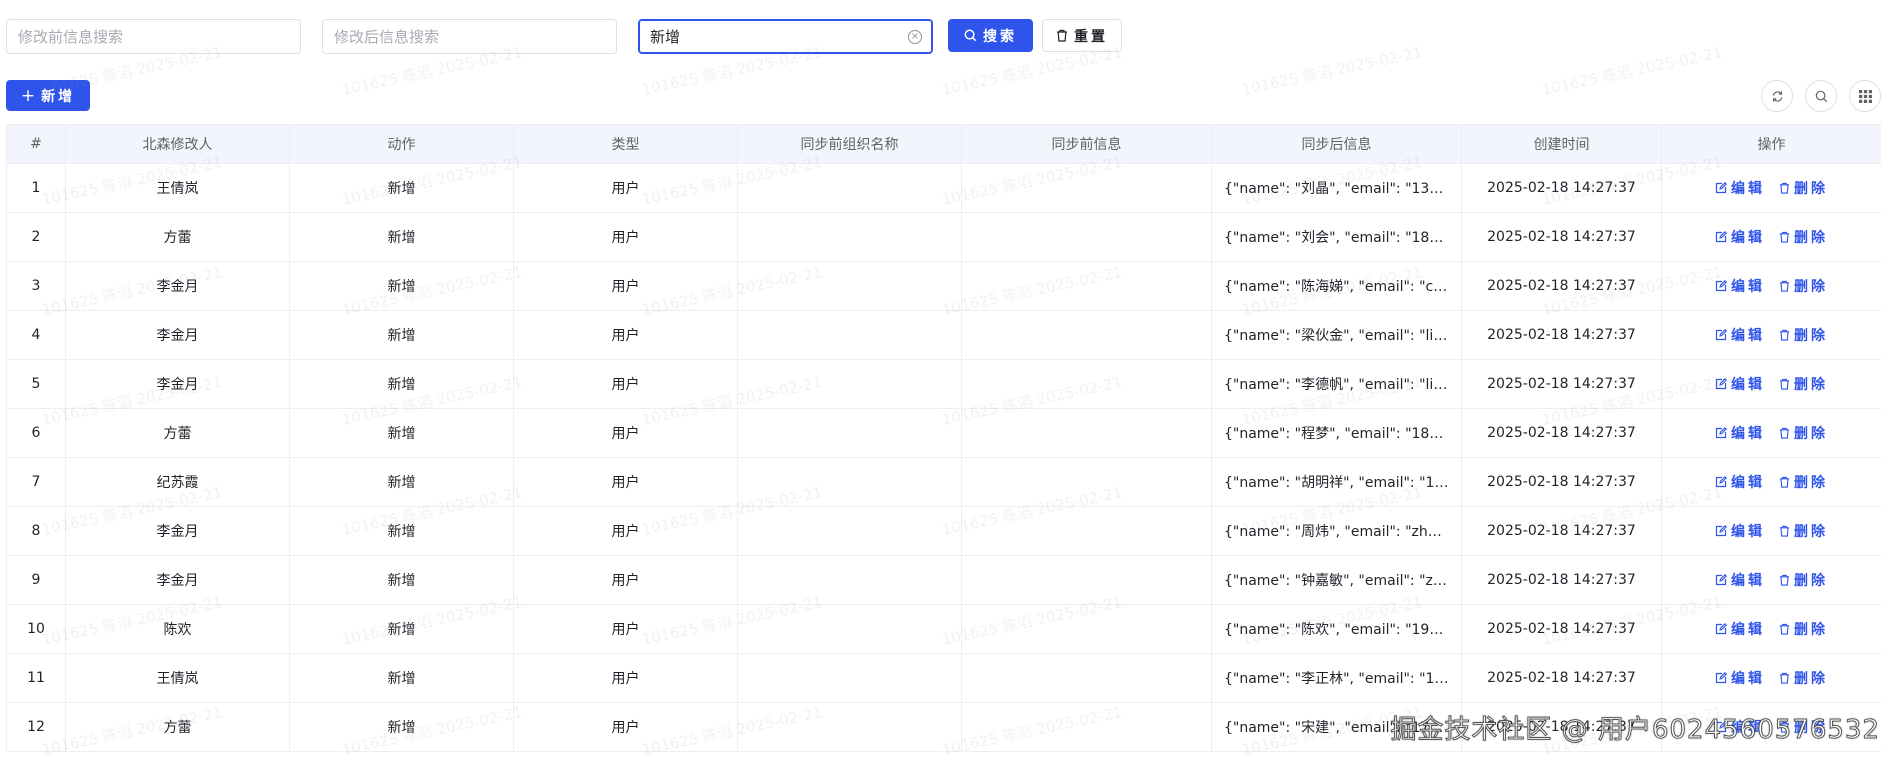 The width and height of the screenshot is (1898, 760). I want to click on before-info-search-input: 修改前信息搜索, so click(153, 36).